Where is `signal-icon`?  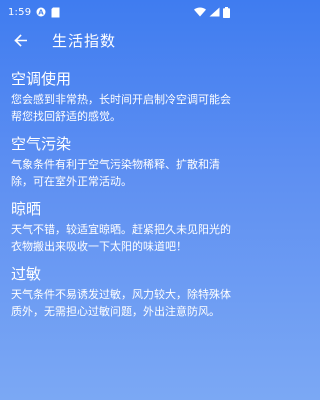 signal-icon is located at coordinates (214, 12).